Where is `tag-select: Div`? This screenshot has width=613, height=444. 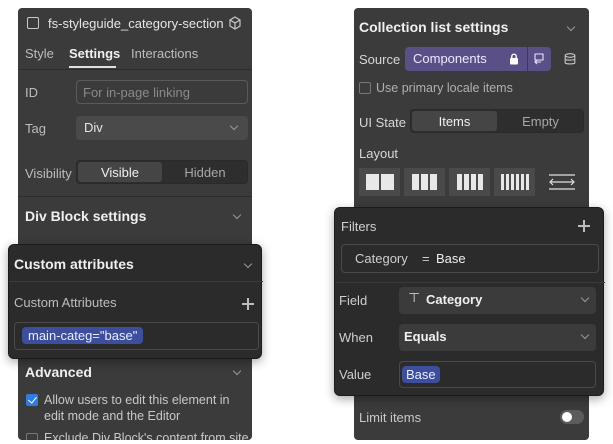
tag-select: Div is located at coordinates (162, 128).